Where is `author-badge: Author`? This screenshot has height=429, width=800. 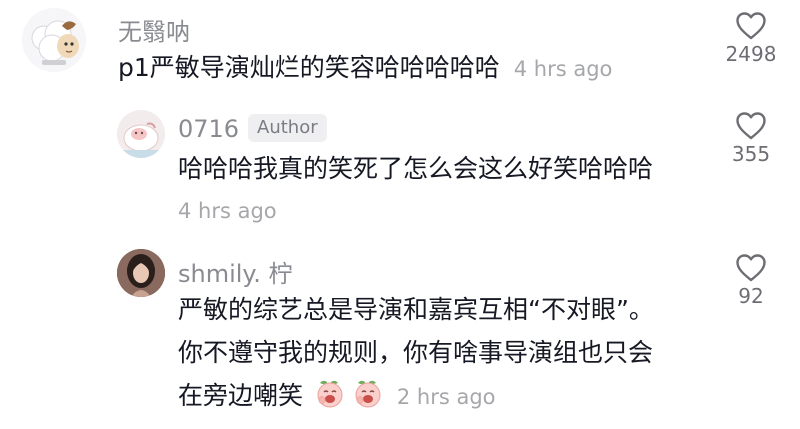
author-badge: Author is located at coordinates (287, 128).